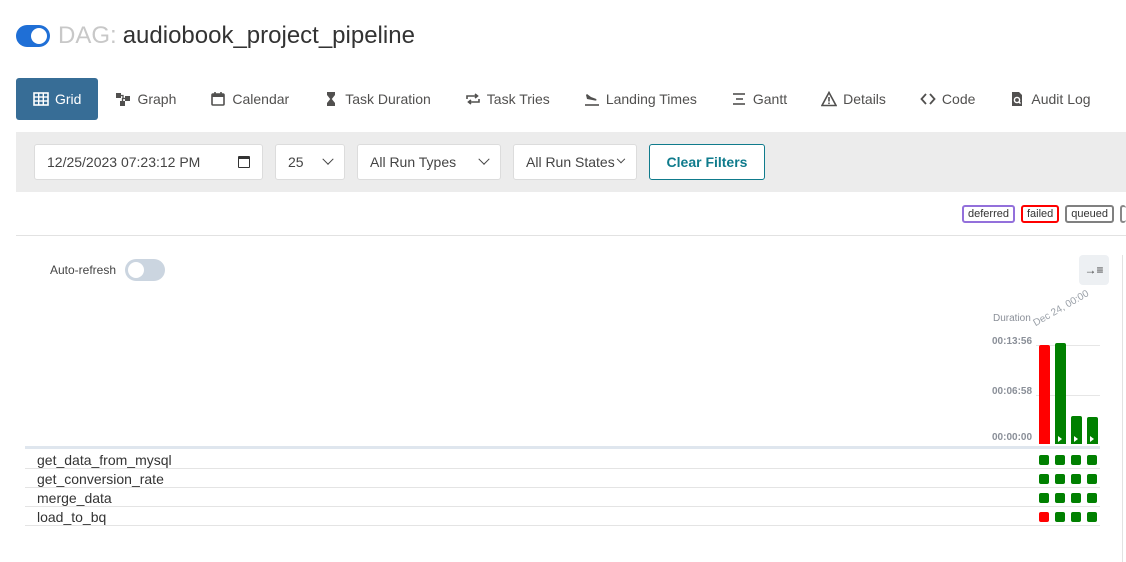 The height and width of the screenshot is (562, 1126). I want to click on calendar-icon, so click(218, 99).